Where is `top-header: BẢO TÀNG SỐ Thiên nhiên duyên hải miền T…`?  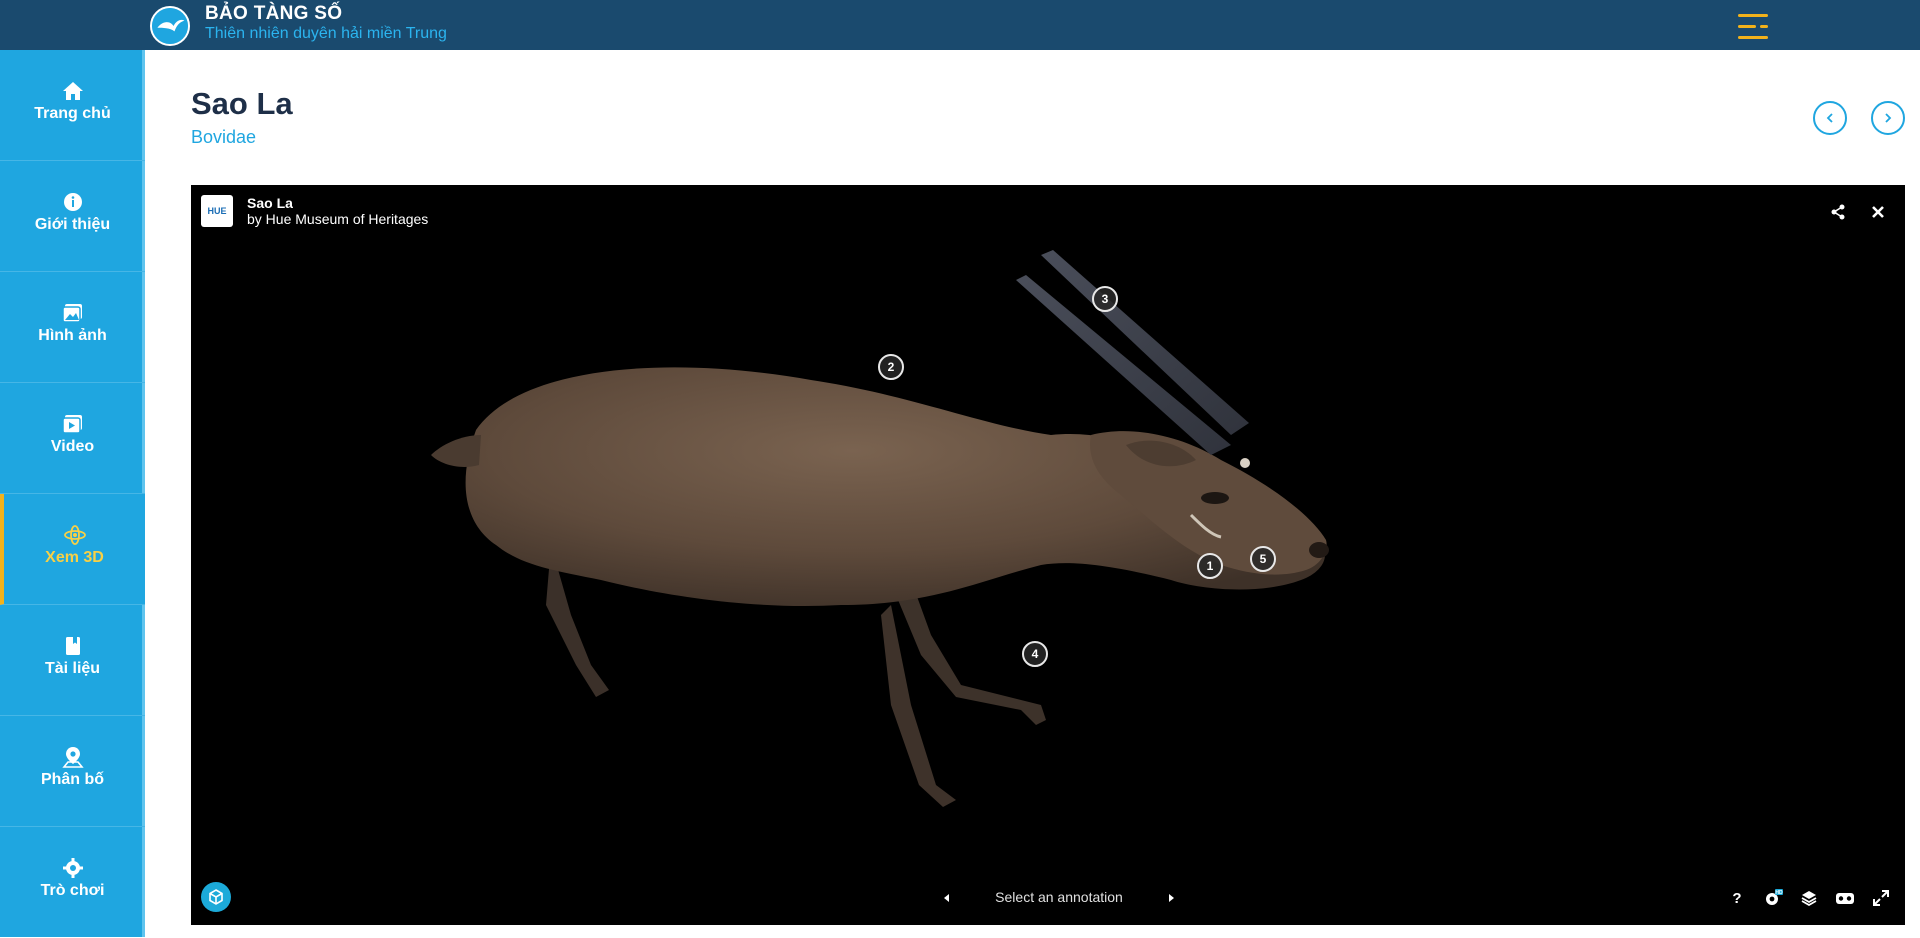 top-header: BẢO TÀNG SỐ Thiên nhiên duyên hải miền T… is located at coordinates (960, 25).